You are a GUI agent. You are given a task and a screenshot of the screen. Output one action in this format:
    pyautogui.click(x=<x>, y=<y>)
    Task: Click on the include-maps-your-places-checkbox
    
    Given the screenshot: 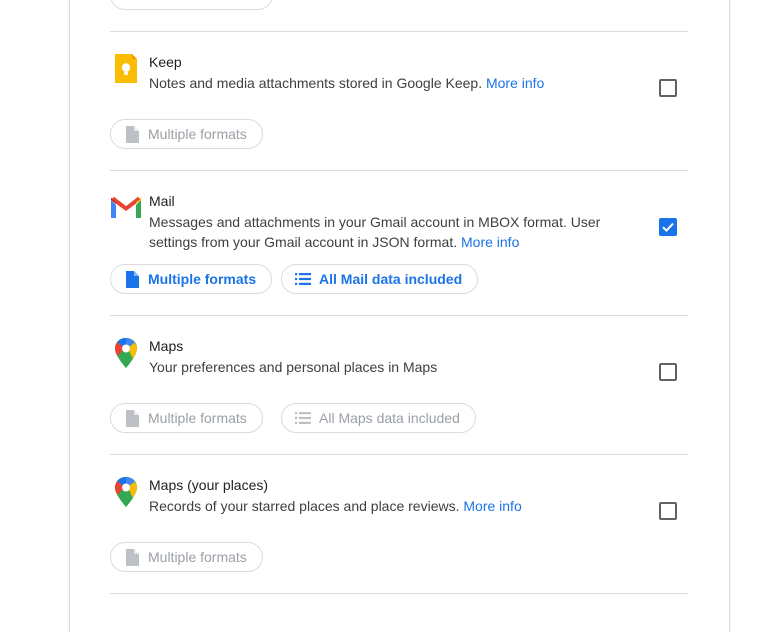 What is the action you would take?
    pyautogui.click(x=668, y=511)
    